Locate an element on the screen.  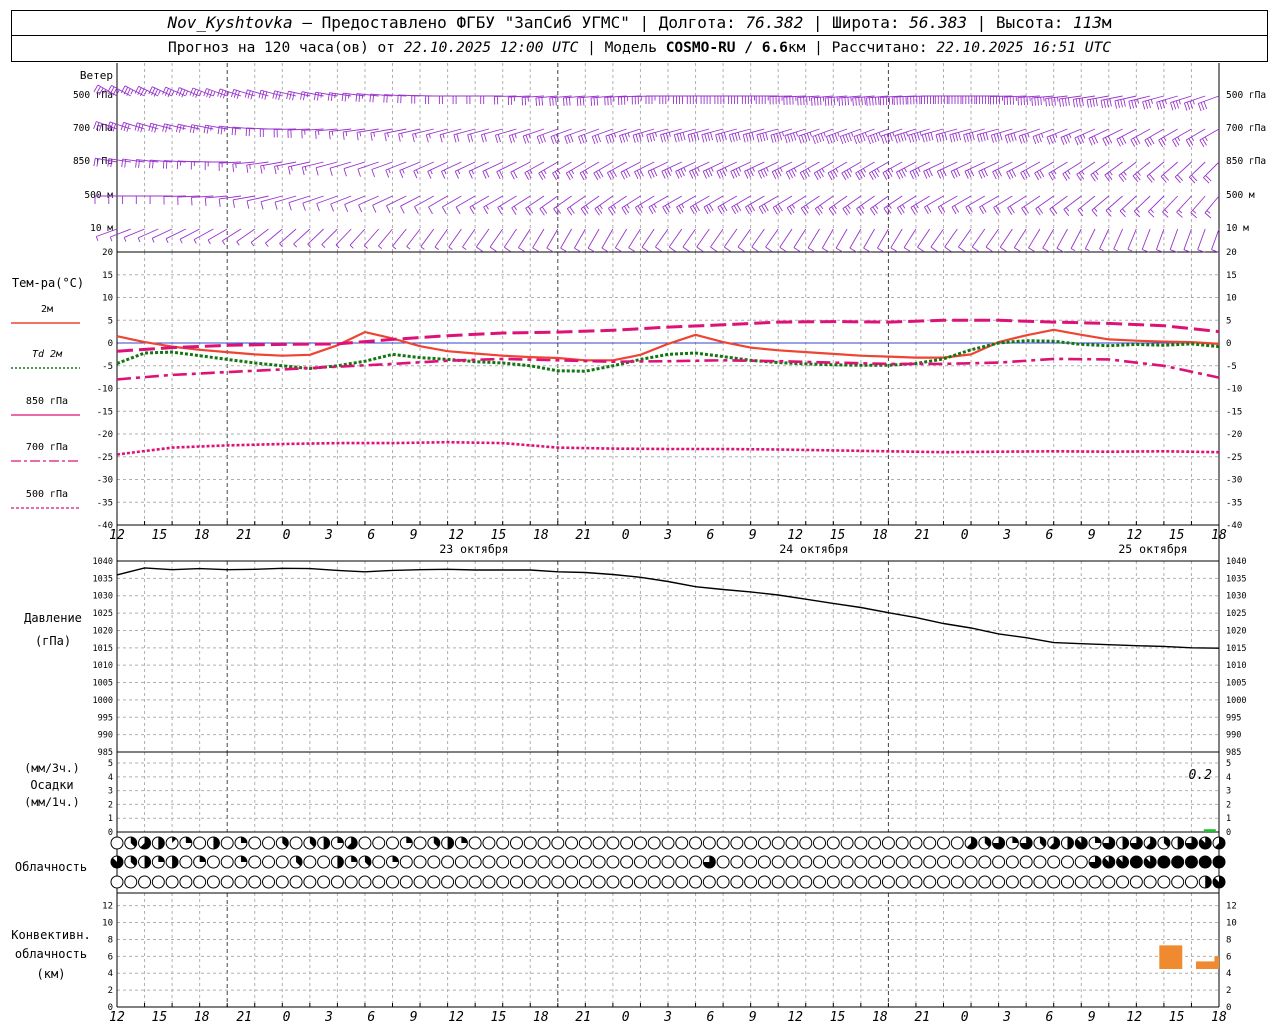
temp-tick-left: 0 is located at coordinates (110, 344).